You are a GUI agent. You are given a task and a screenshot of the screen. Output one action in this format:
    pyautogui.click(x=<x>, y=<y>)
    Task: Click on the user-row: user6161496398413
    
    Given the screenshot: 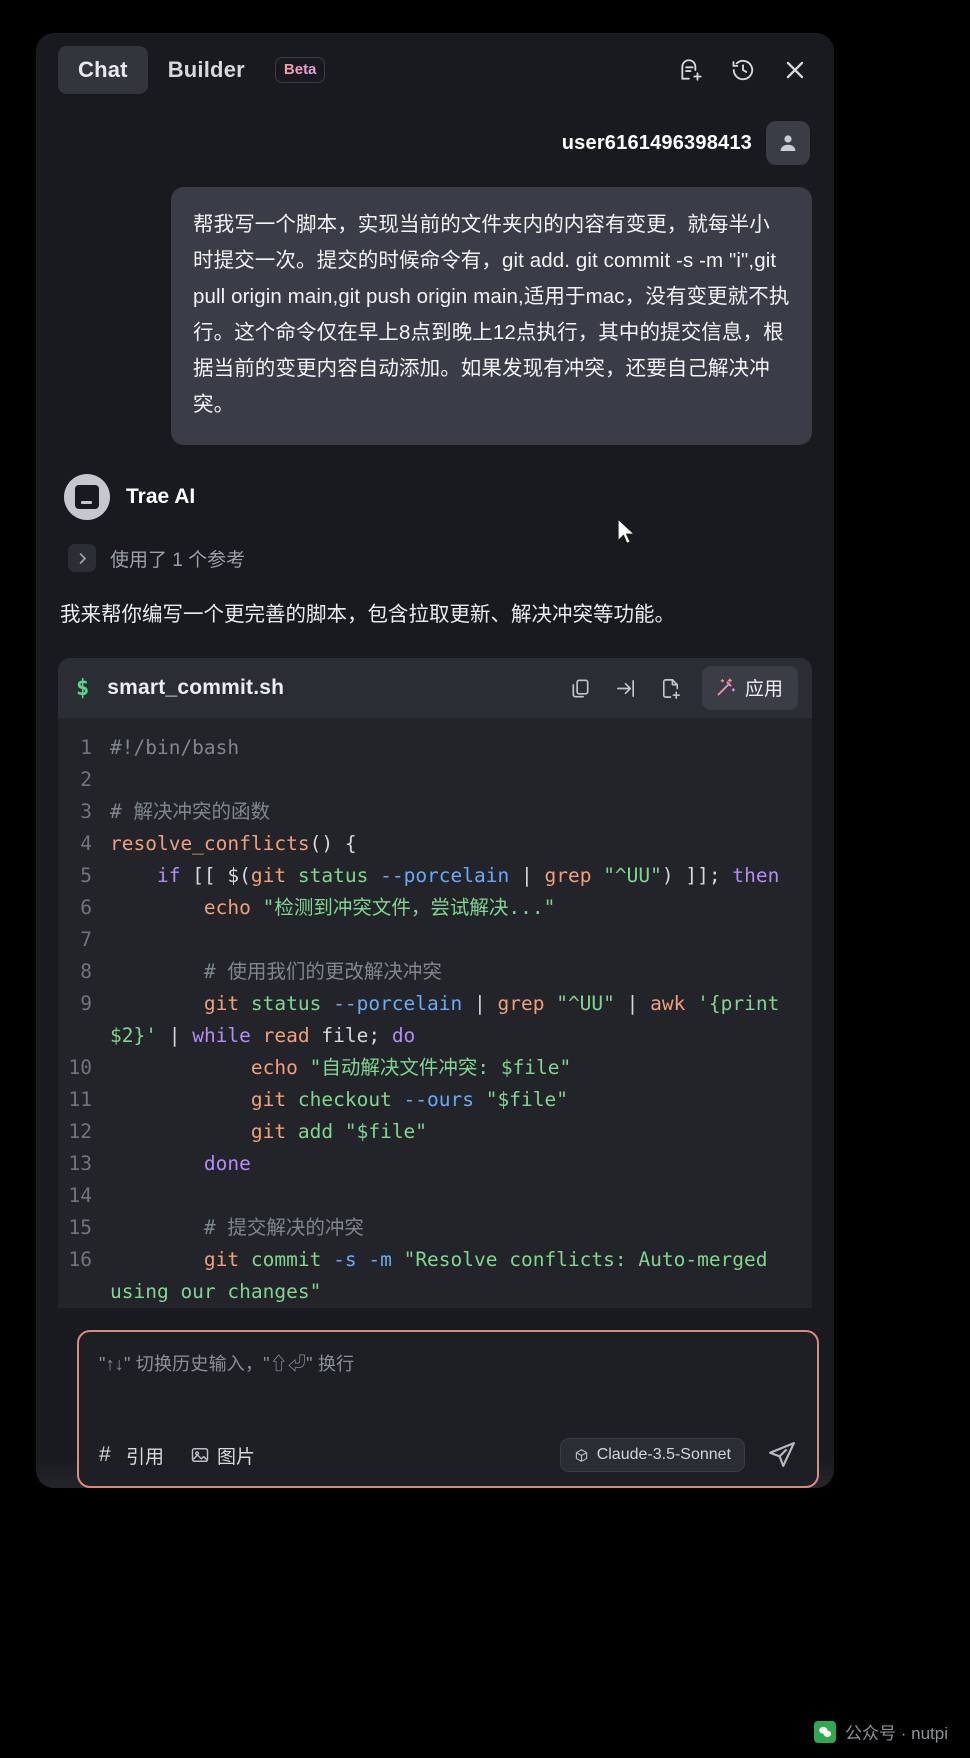 What is the action you would take?
    pyautogui.click(x=435, y=143)
    